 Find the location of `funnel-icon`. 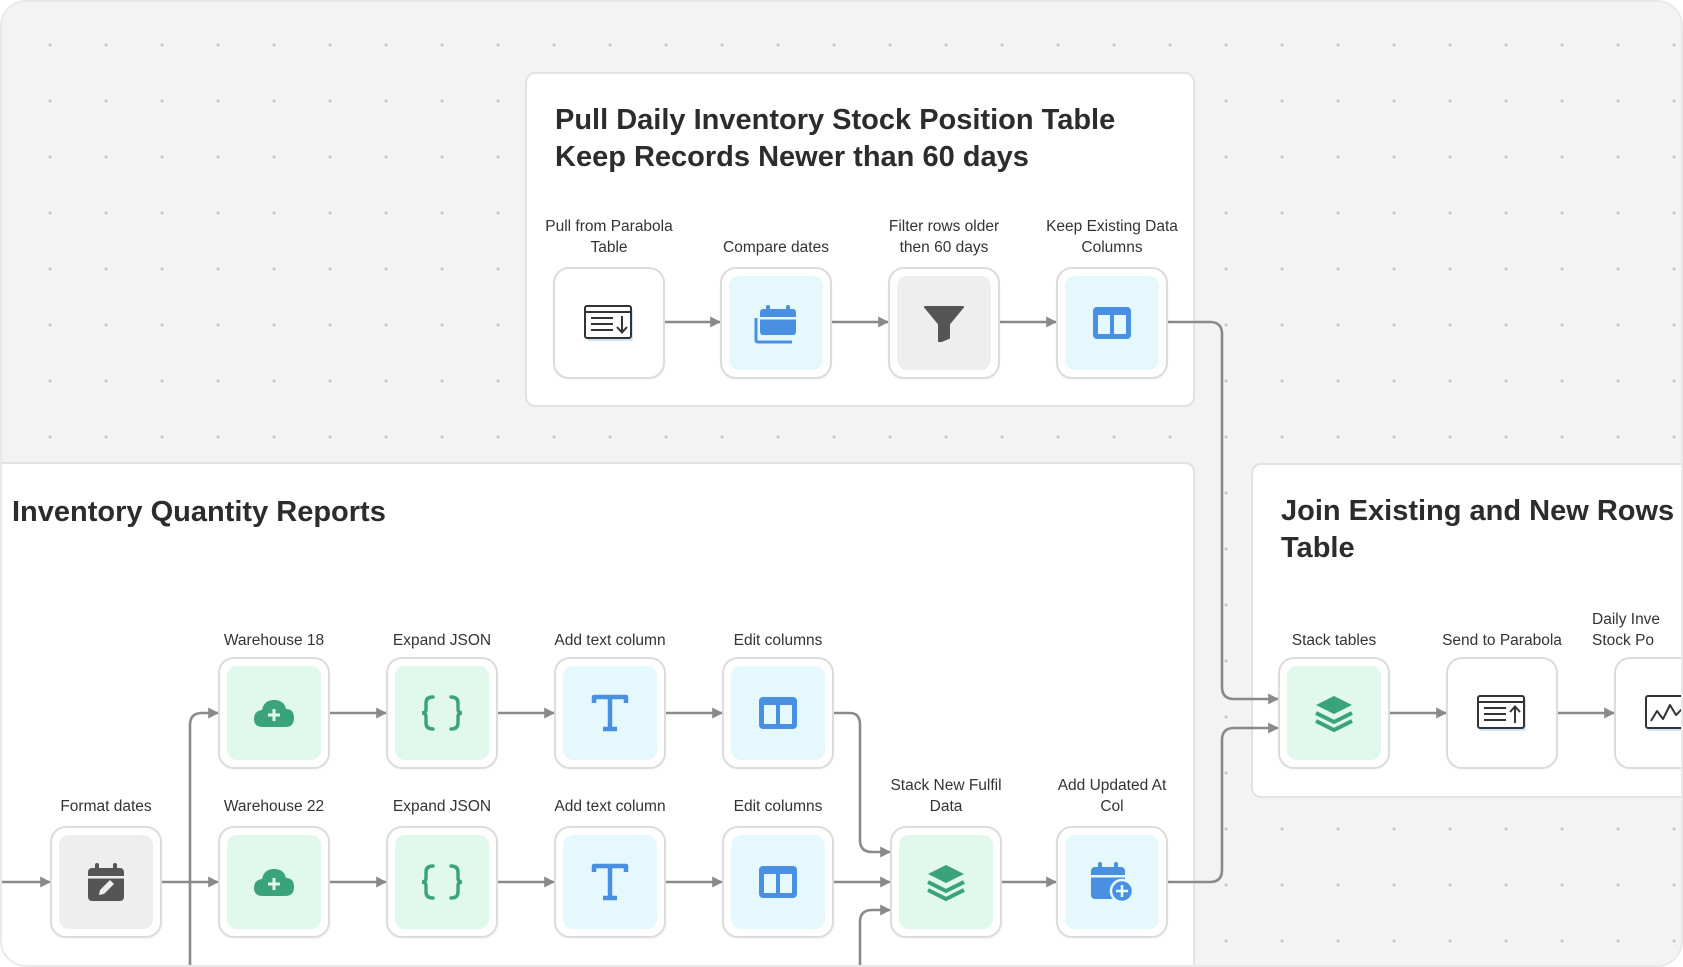

funnel-icon is located at coordinates (944, 324).